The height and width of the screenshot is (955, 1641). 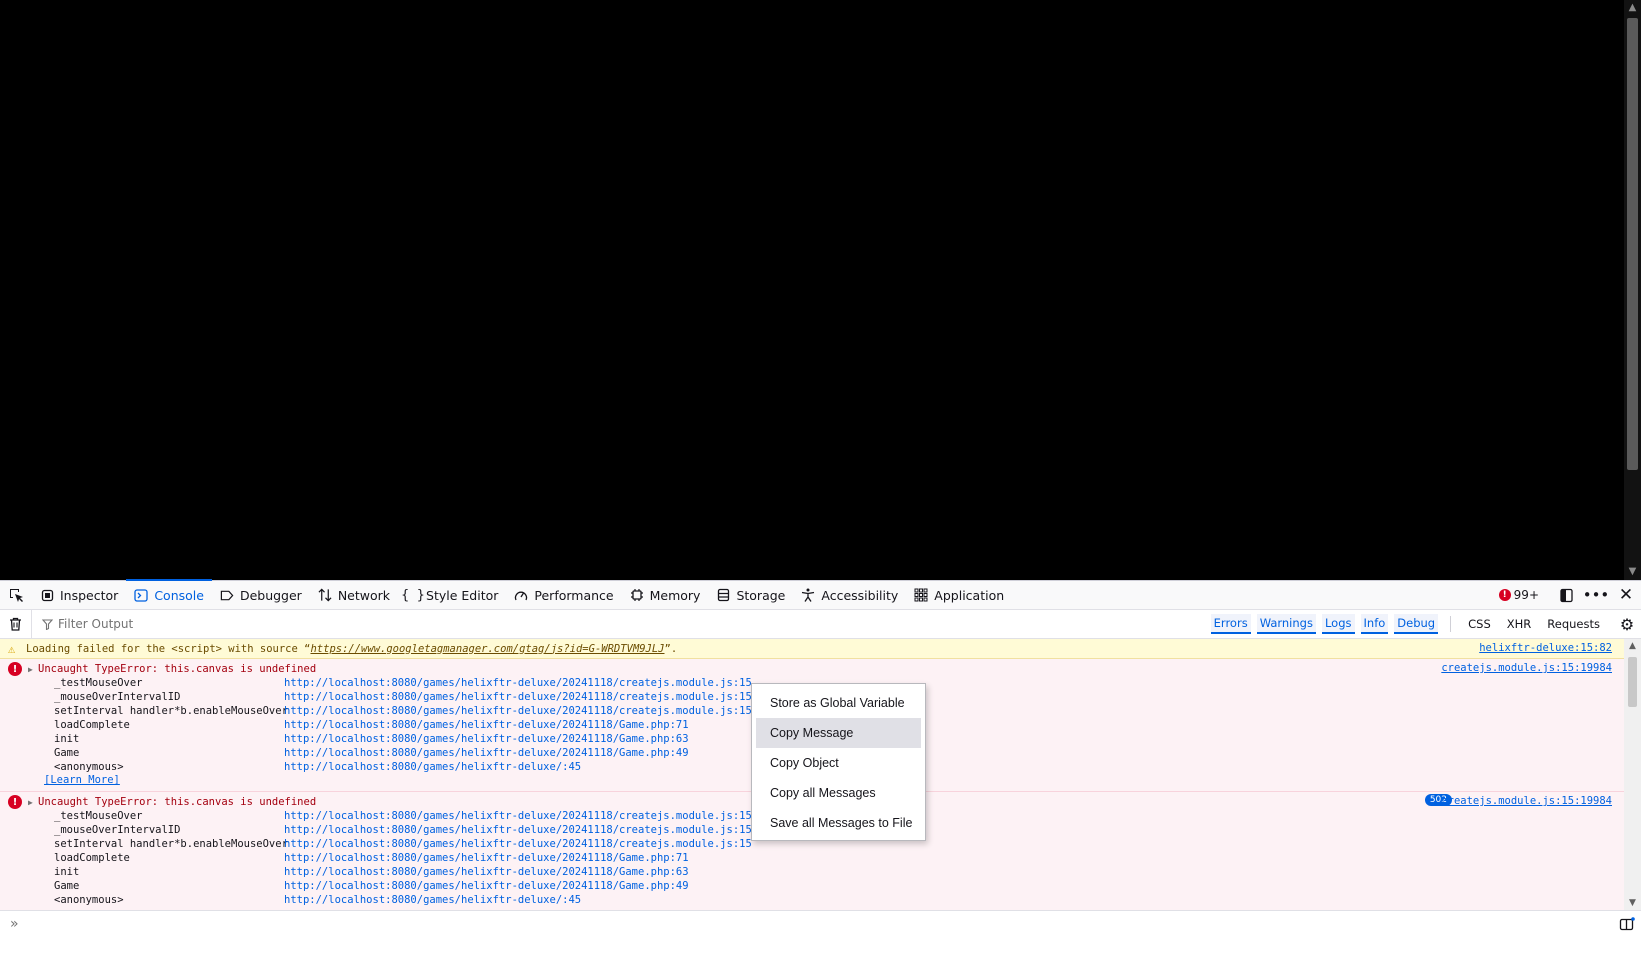 What do you see at coordinates (750, 595) in the screenshot?
I see `tab-storage: Storage` at bounding box center [750, 595].